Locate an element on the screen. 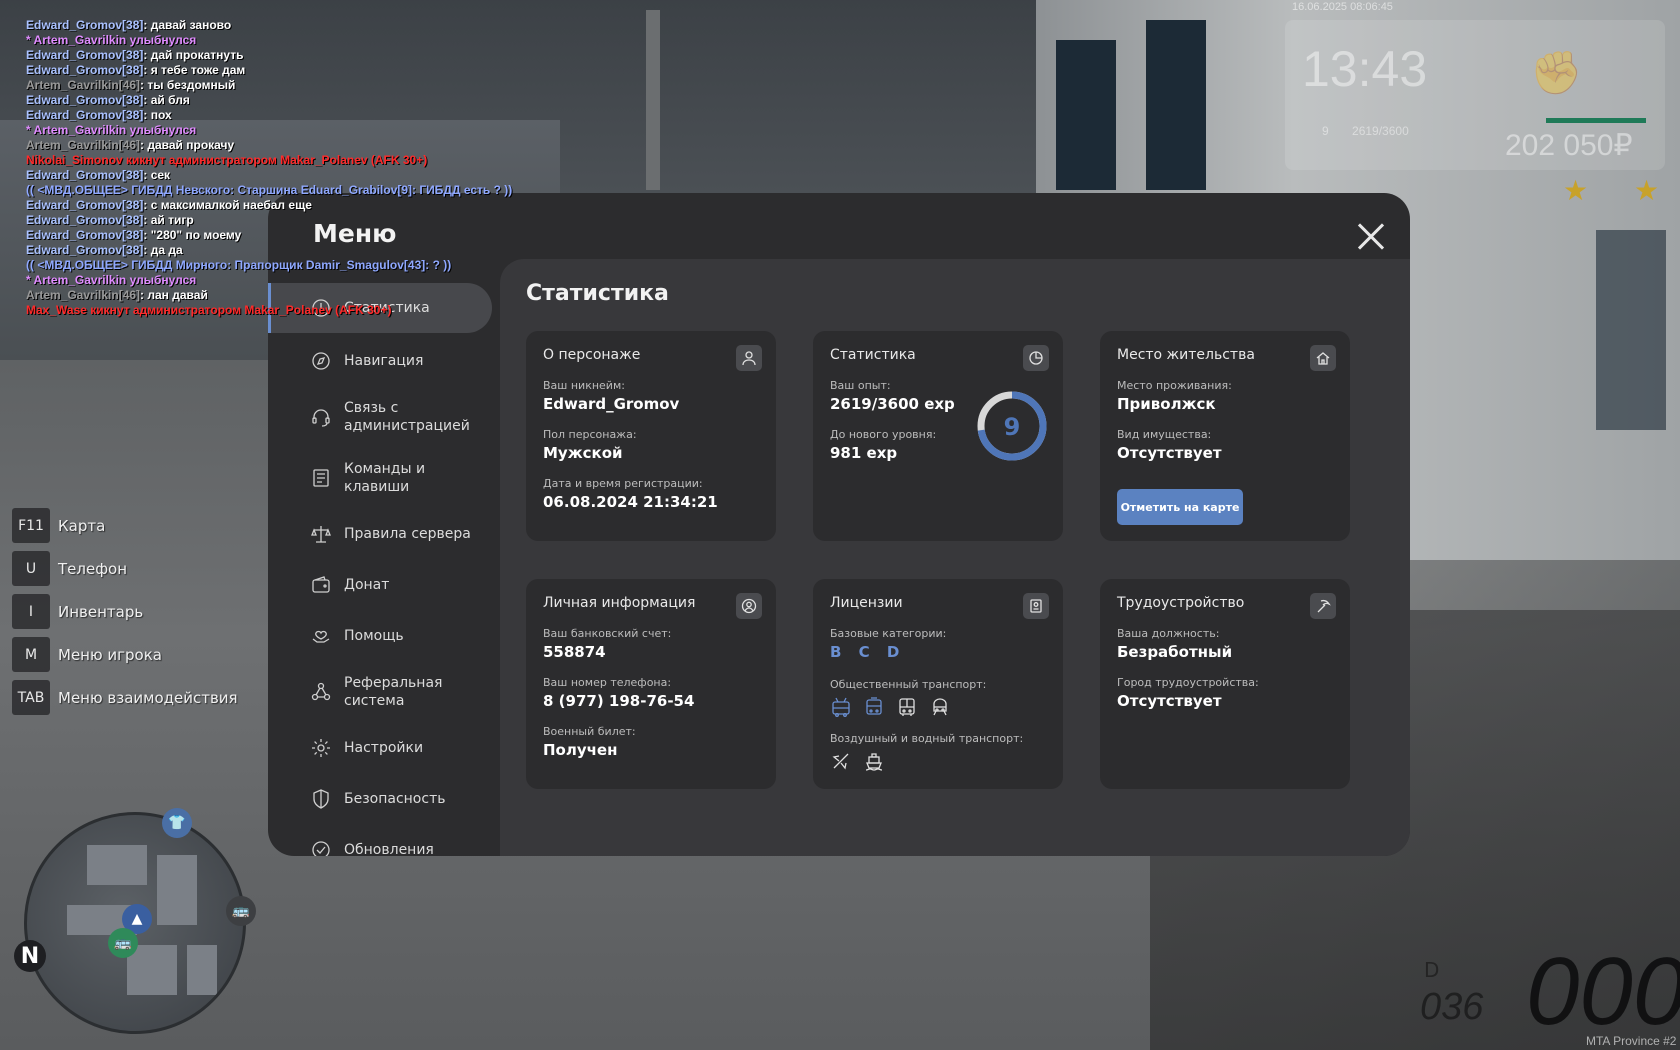 This screenshot has width=1680, height=1050. chat-message: : дай прокатнуть is located at coordinates (193, 55).